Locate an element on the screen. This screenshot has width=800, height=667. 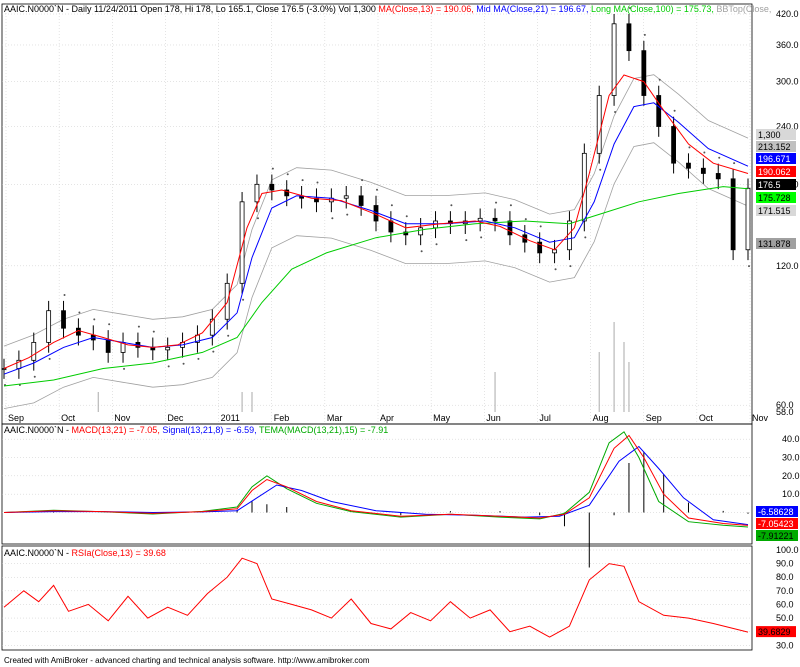
price-axis-tick: 58.0 is located at coordinates (785, 412).